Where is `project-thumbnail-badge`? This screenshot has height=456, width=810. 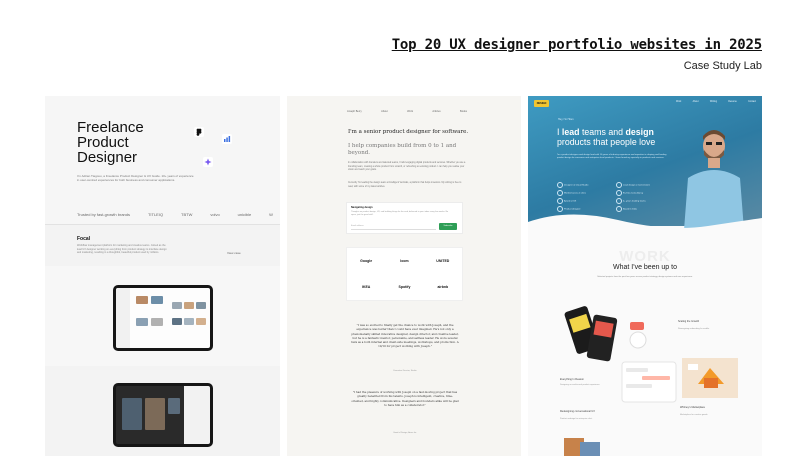 project-thumbnail-badge is located at coordinates (651, 340).